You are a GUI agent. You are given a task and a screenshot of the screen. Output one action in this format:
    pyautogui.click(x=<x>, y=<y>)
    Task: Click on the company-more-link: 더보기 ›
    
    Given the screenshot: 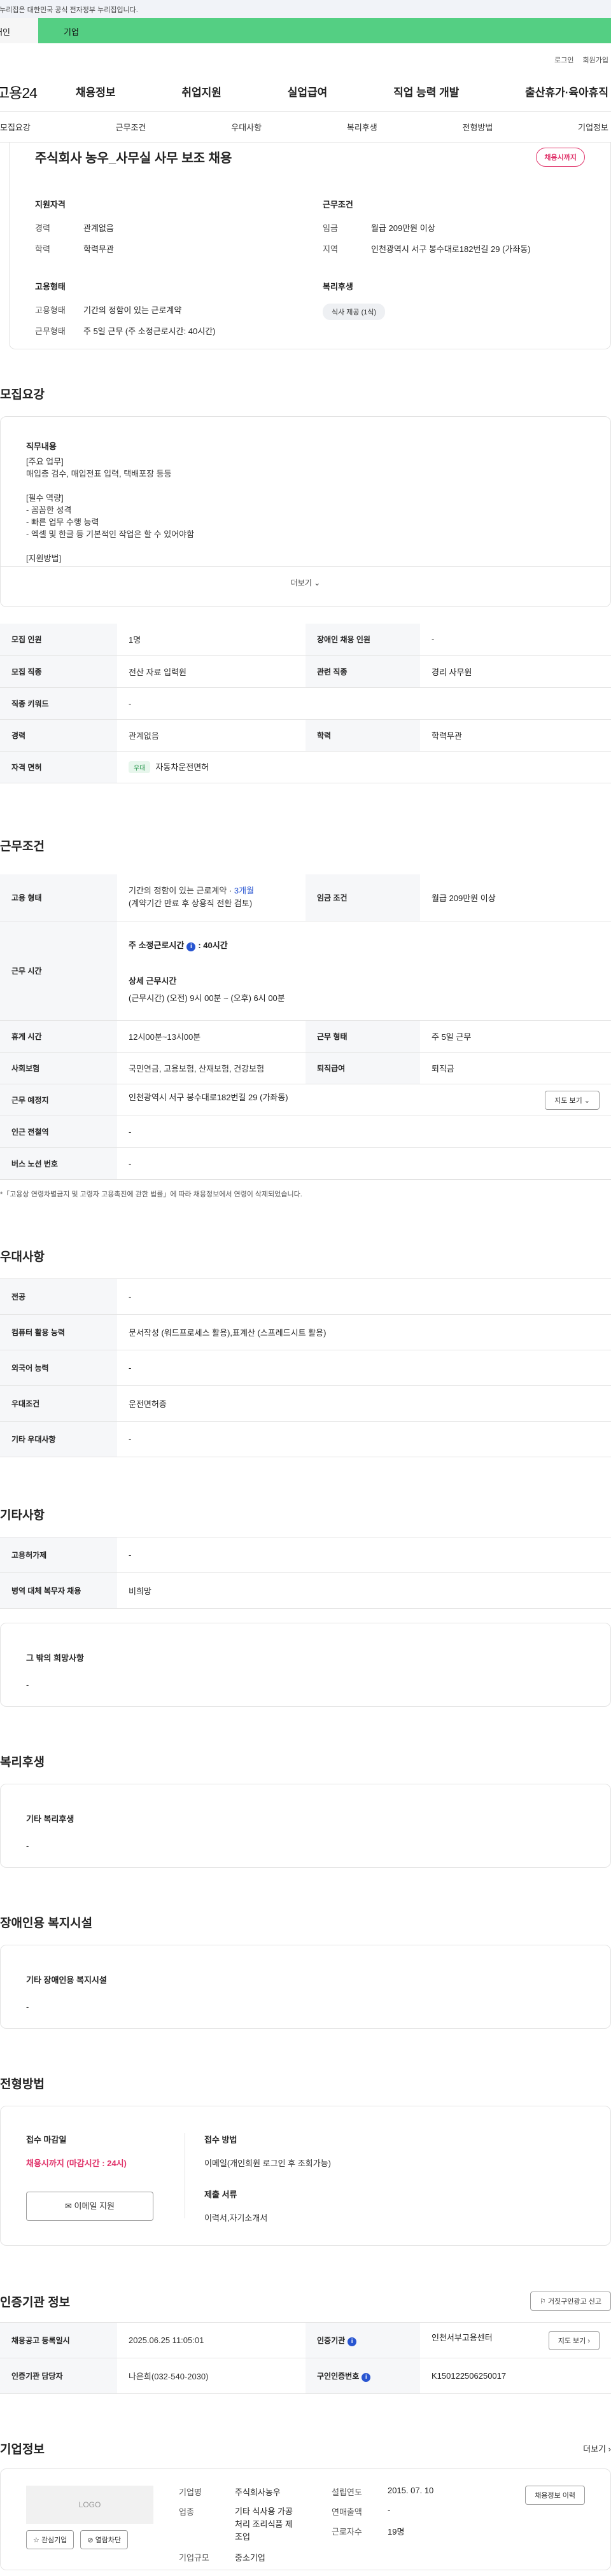 What is the action you would take?
    pyautogui.click(x=597, y=2448)
    